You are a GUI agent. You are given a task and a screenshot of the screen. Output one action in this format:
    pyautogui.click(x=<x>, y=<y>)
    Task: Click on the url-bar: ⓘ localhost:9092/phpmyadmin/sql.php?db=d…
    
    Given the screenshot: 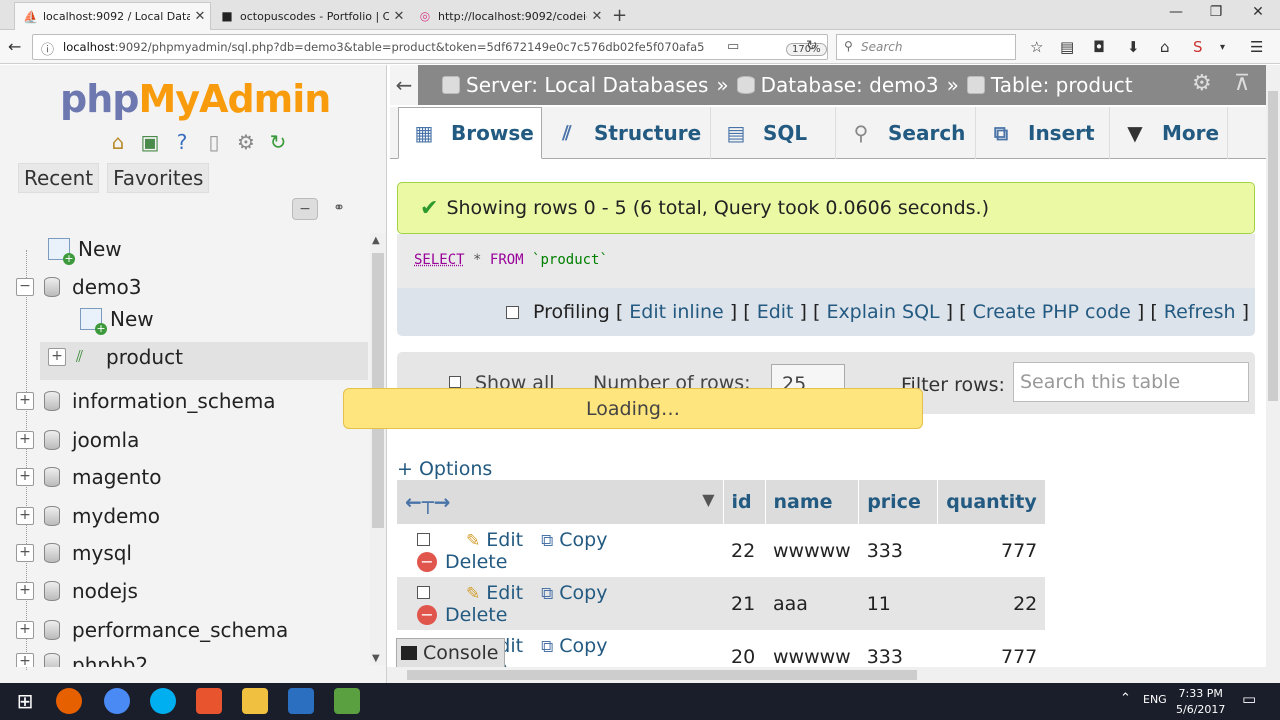 What is the action you would take?
    pyautogui.click(x=430, y=47)
    